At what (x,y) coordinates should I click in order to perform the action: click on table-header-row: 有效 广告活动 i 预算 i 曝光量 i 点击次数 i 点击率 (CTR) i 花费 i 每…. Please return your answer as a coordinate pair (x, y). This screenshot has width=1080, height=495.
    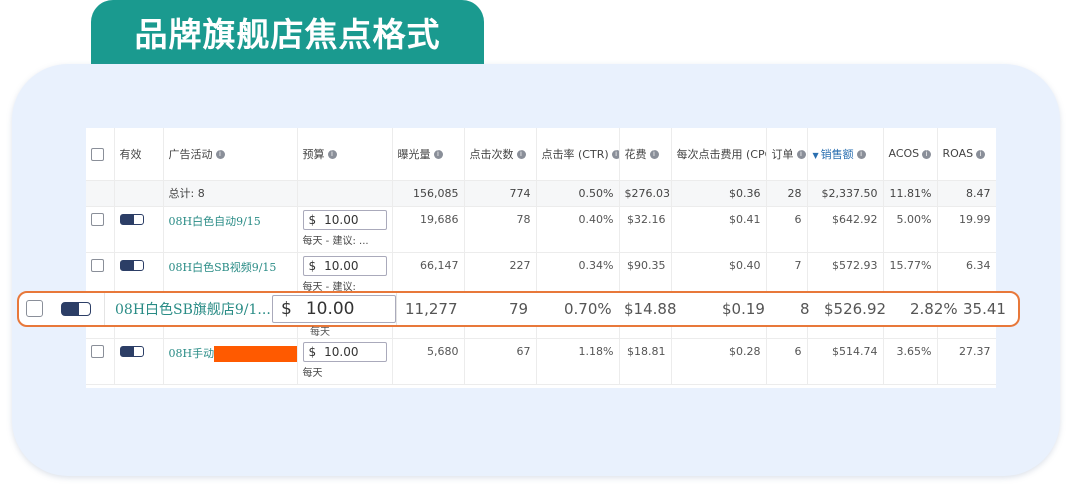
    Looking at the image, I should click on (541, 154).